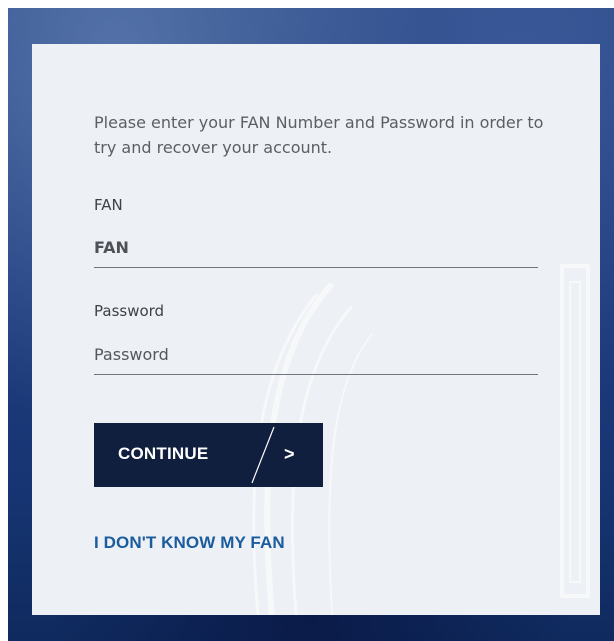  Describe the element at coordinates (163, 453) in the screenshot. I see `continue-button-label: CONTINUE` at that location.